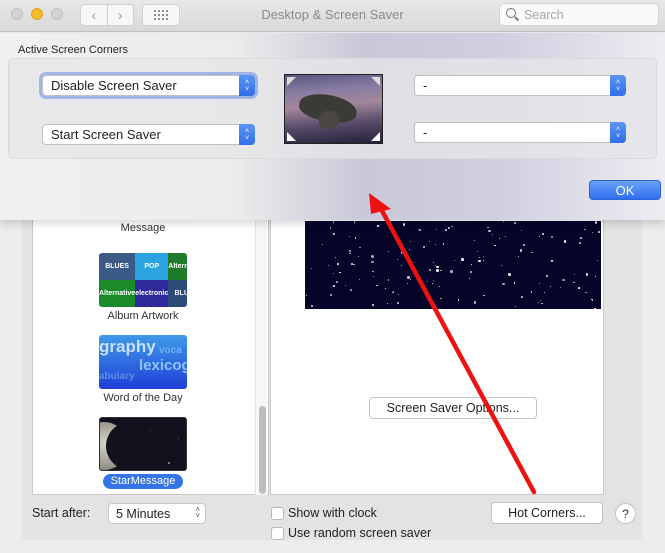  Describe the element at coordinates (351, 533) in the screenshot. I see `random-screen-saver-row: Use random screen saver` at that location.